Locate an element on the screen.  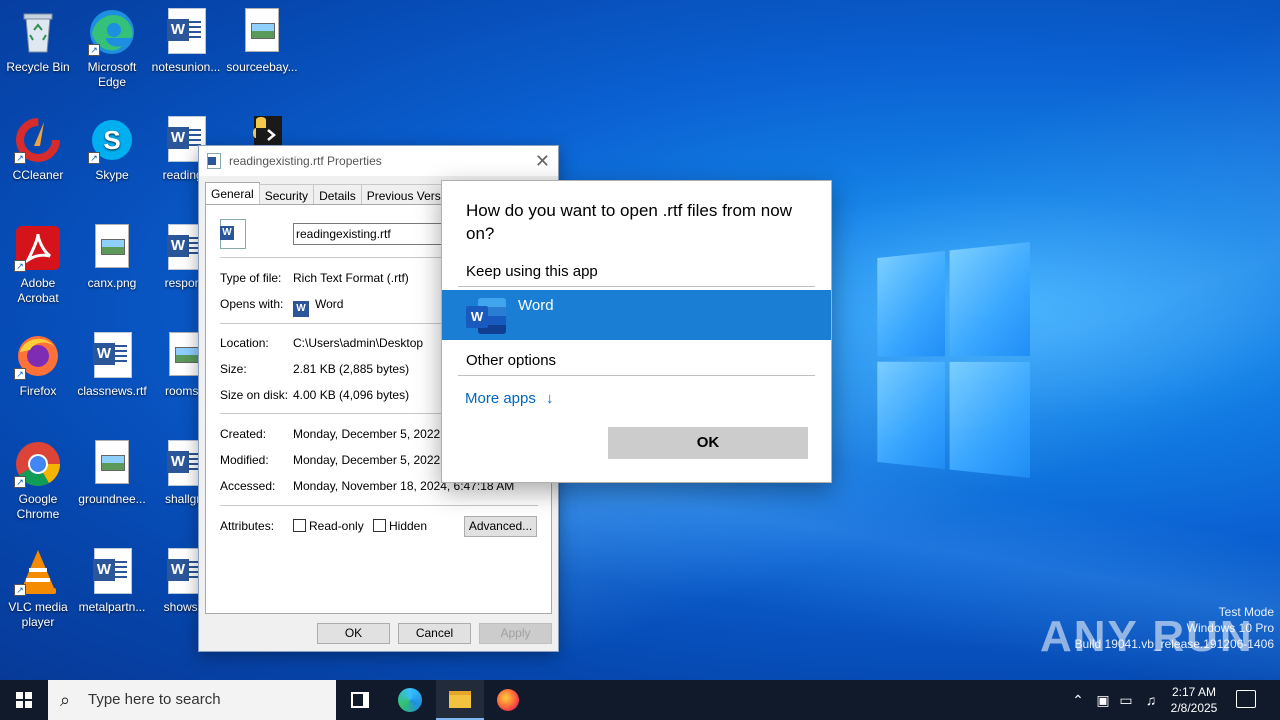
taskbar-file-explorer-button is located at coordinates (460, 700).